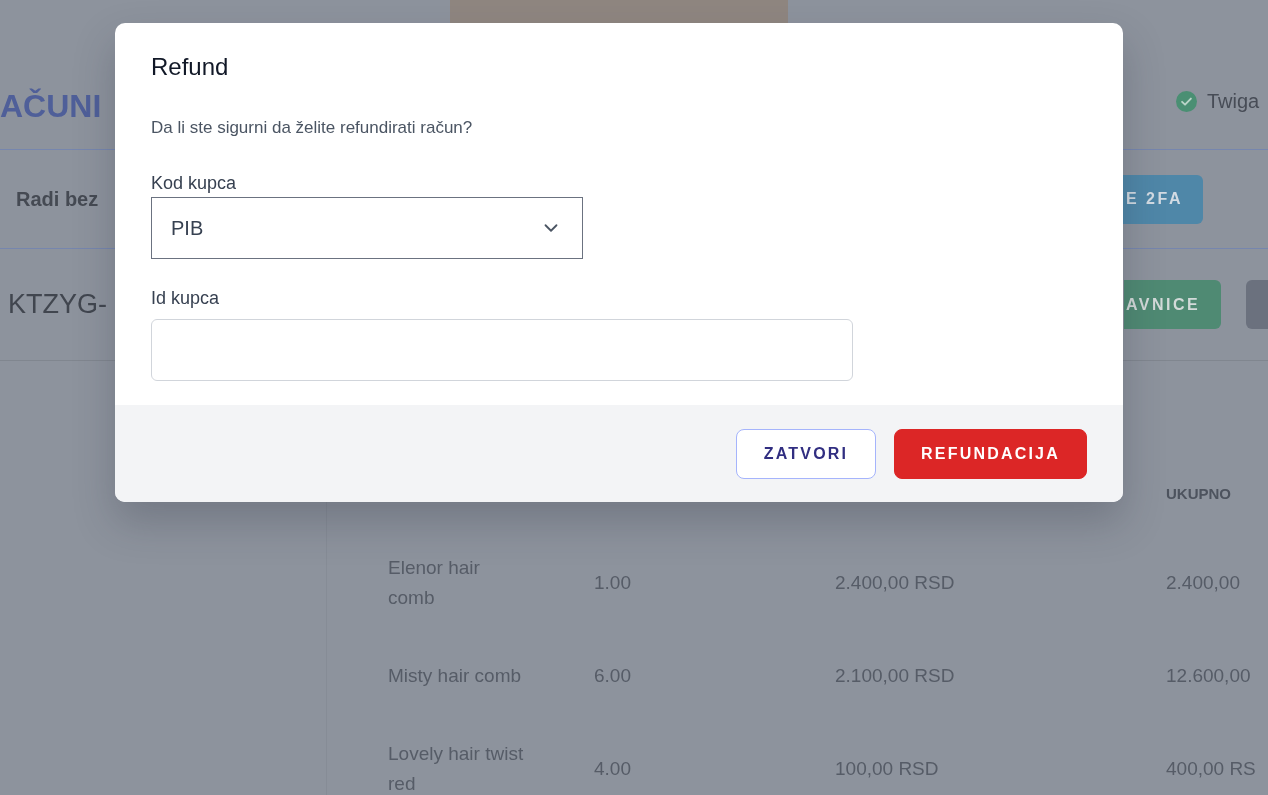  What do you see at coordinates (51, 106) in the screenshot?
I see `page-heading: AČUNI` at bounding box center [51, 106].